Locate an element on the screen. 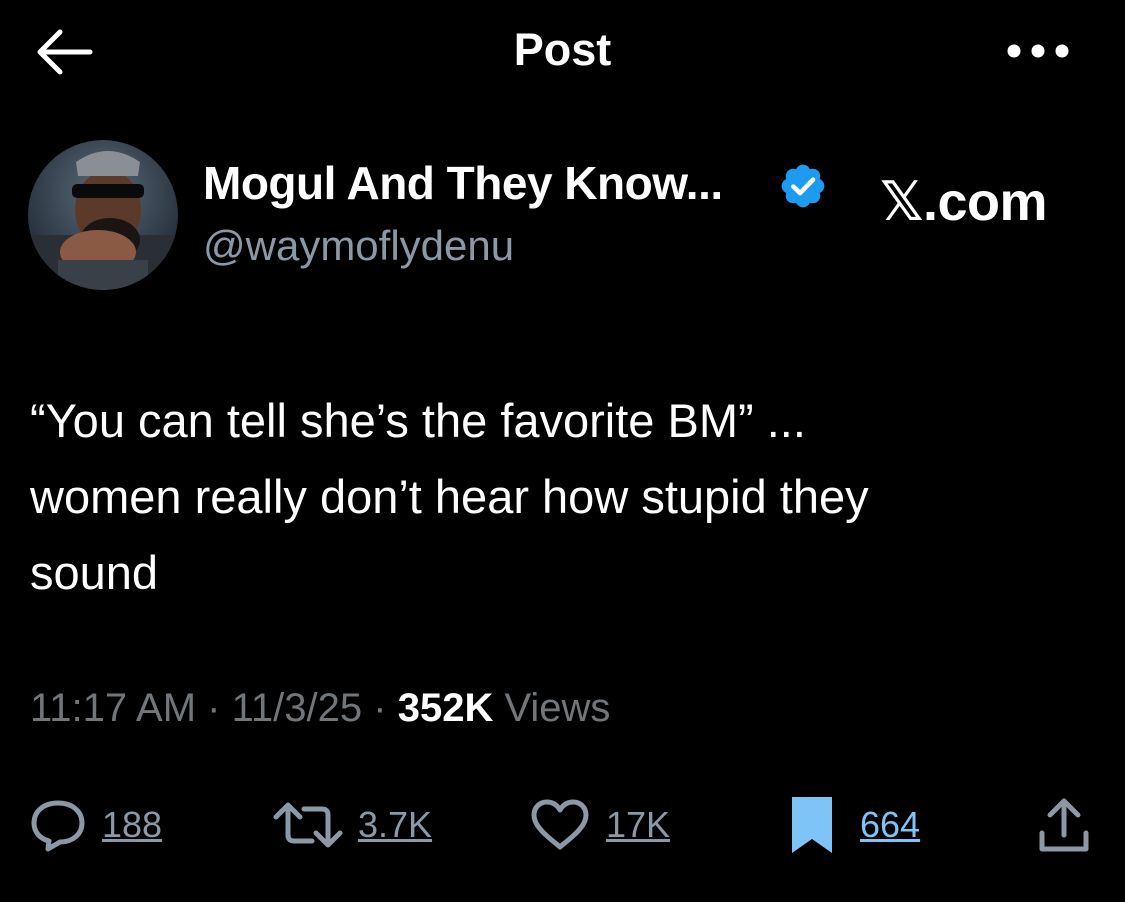  more-options-button is located at coordinates (1038, 51).